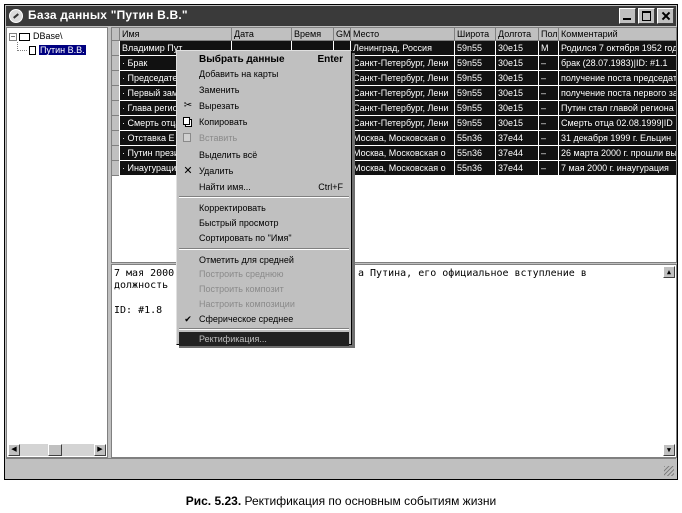 This screenshot has width=682, height=513. What do you see at coordinates (264, 155) in the screenshot?
I see `menu-item-select-all: Выделить всё` at bounding box center [264, 155].